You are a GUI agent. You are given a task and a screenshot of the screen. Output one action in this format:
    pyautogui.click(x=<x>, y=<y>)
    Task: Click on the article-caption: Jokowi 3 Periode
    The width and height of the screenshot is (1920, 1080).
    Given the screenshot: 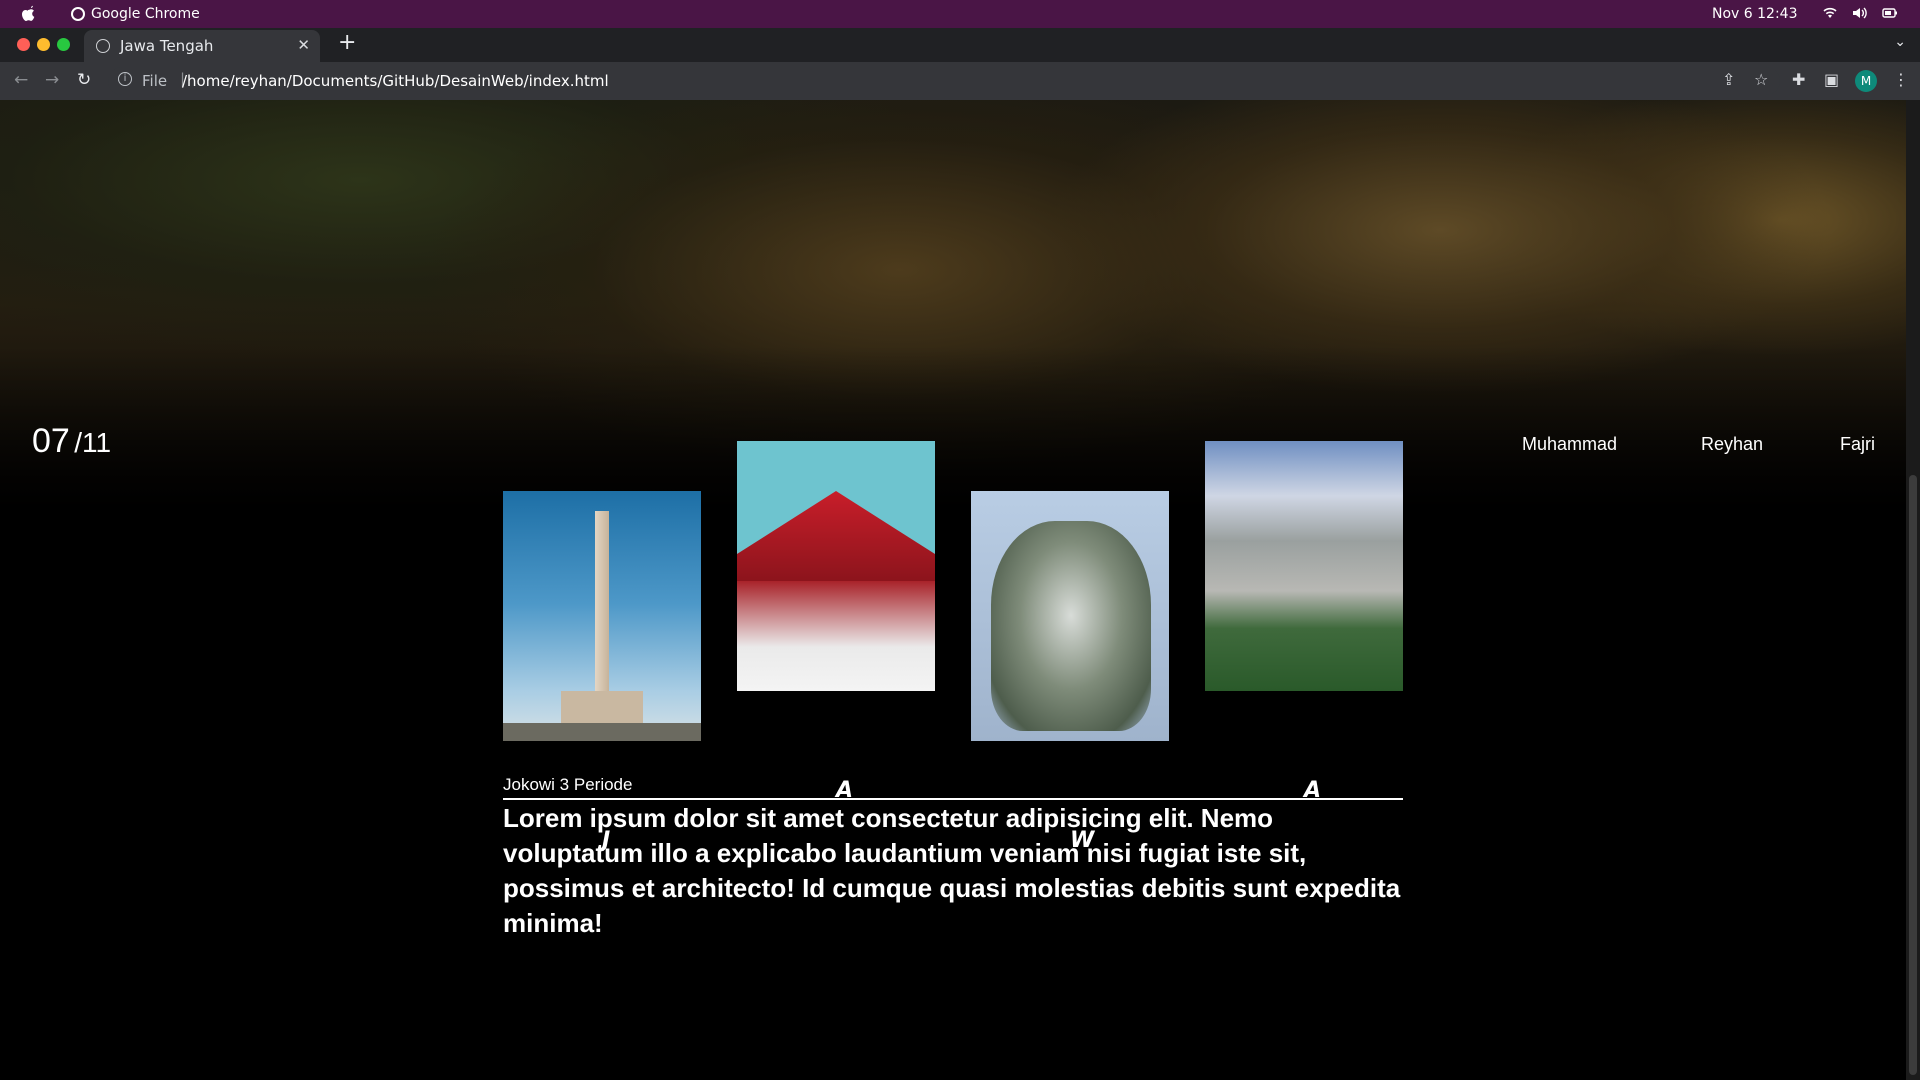 What is the action you would take?
    pyautogui.click(x=568, y=784)
    